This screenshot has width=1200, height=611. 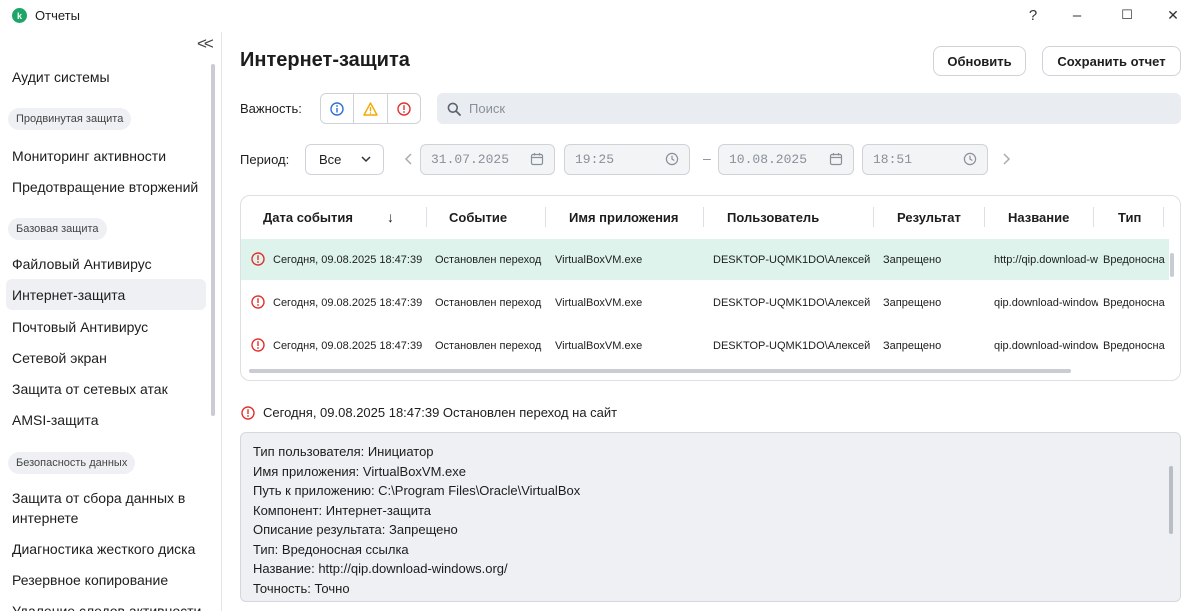 What do you see at coordinates (470, 159) in the screenshot?
I see `date-from-value: 31.07.2025` at bounding box center [470, 159].